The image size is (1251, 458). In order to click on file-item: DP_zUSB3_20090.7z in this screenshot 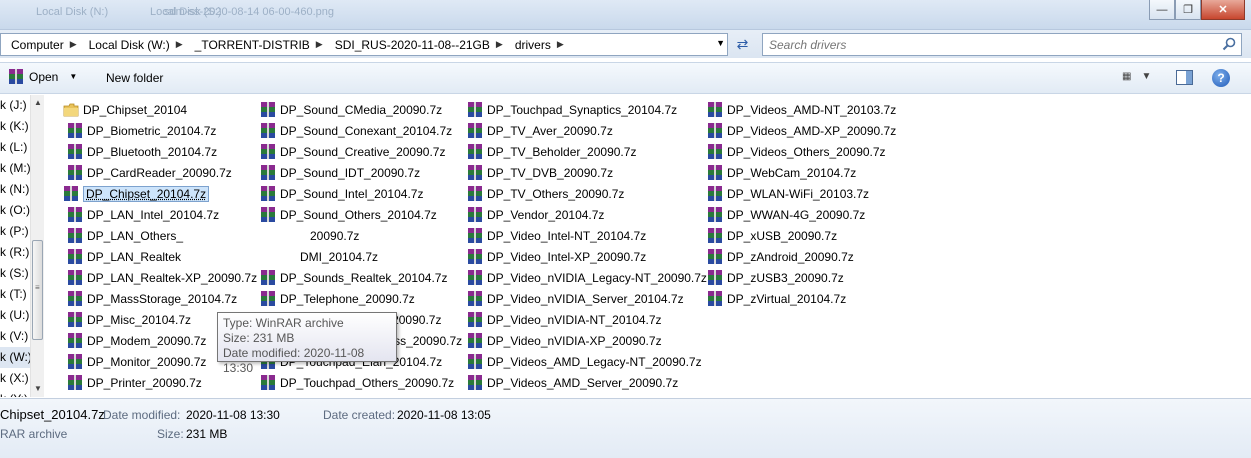, I will do `click(775, 277)`.